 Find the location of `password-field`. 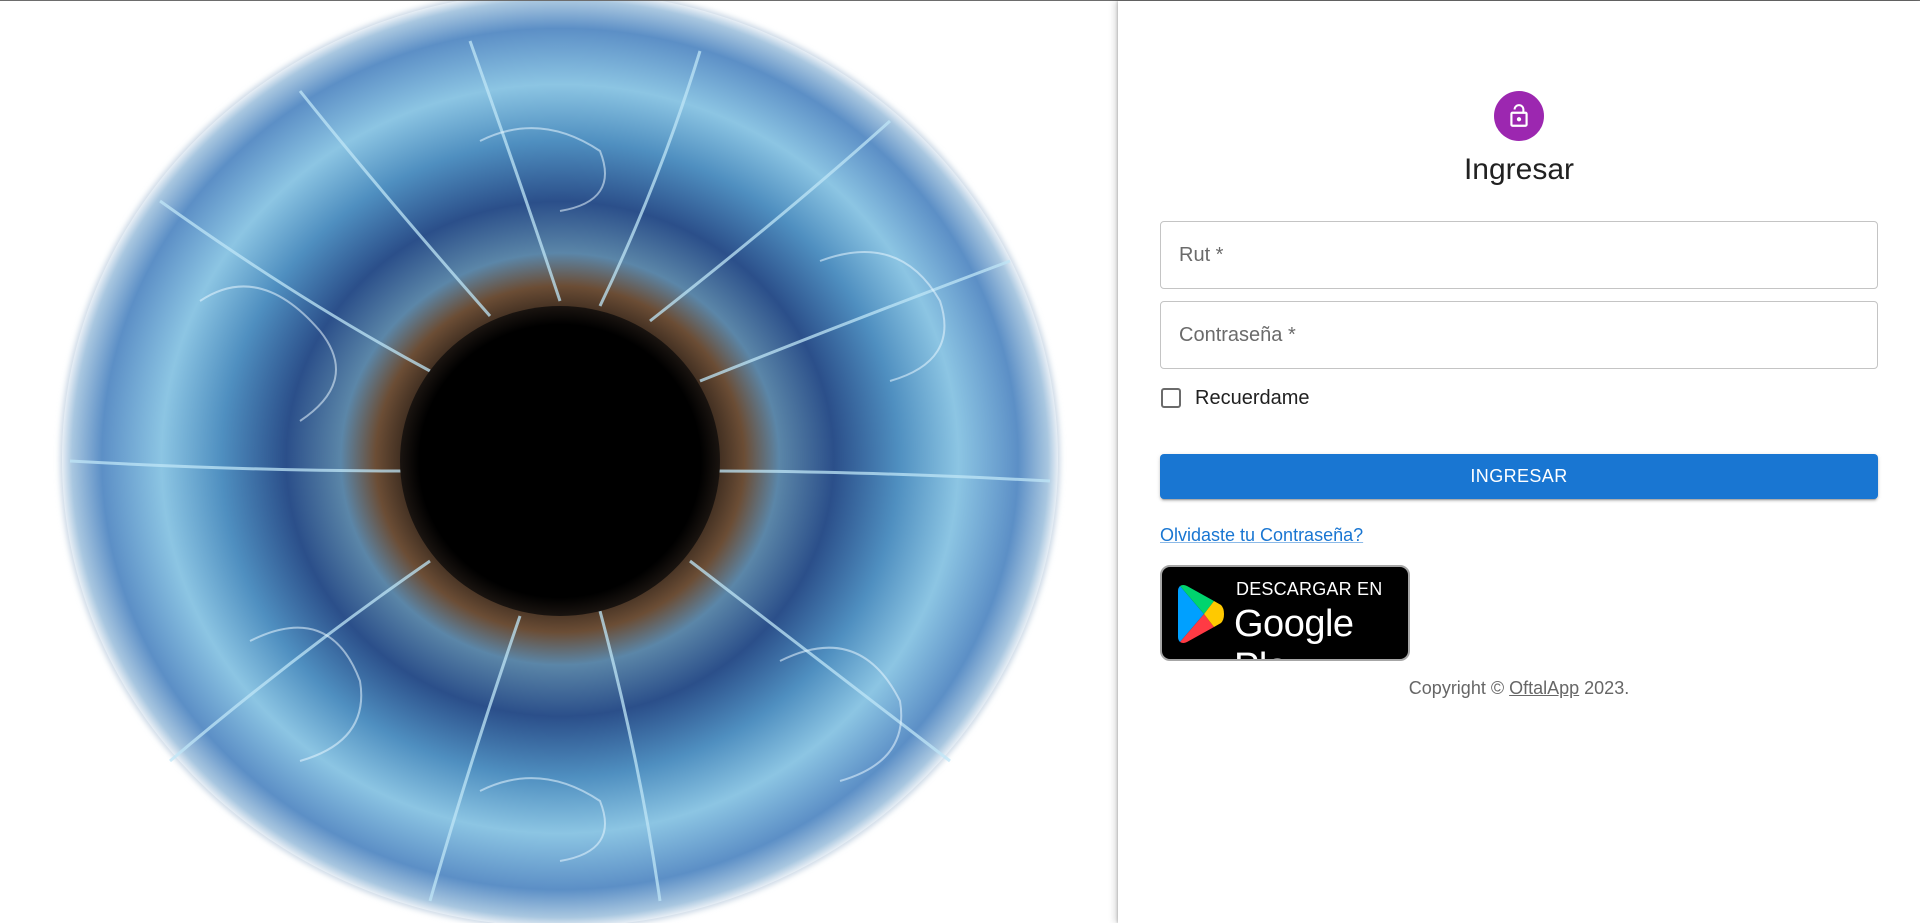

password-field is located at coordinates (1519, 335).